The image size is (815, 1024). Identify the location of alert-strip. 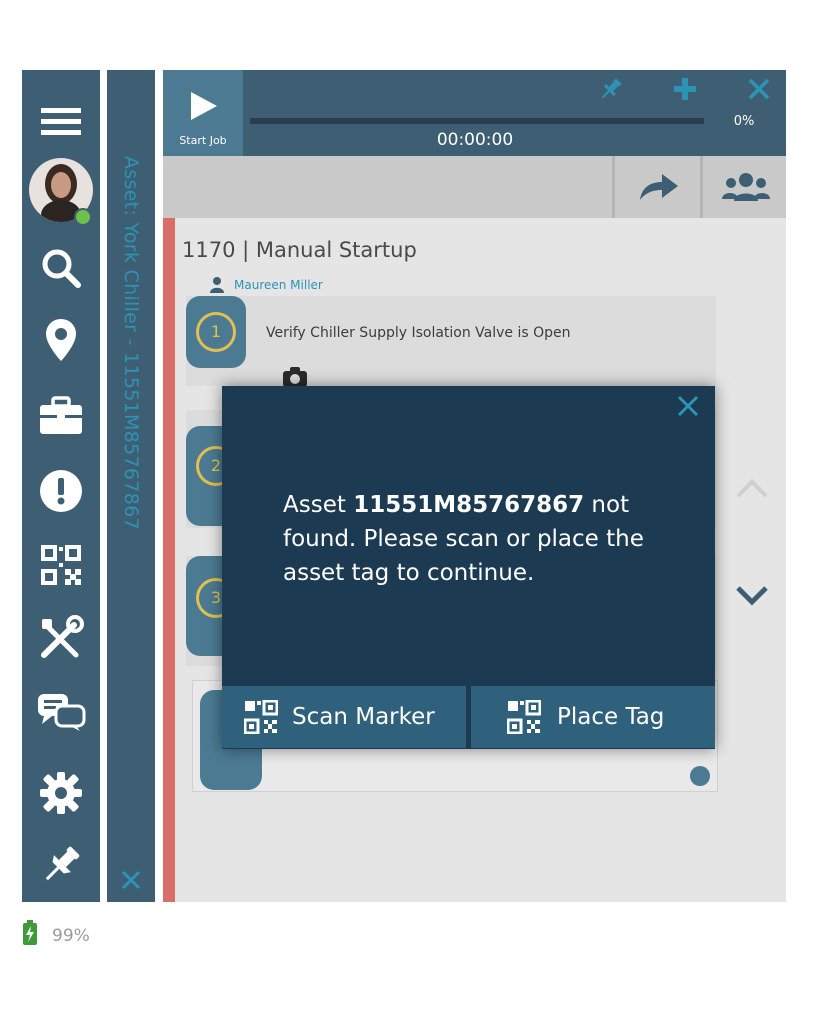
(169, 560).